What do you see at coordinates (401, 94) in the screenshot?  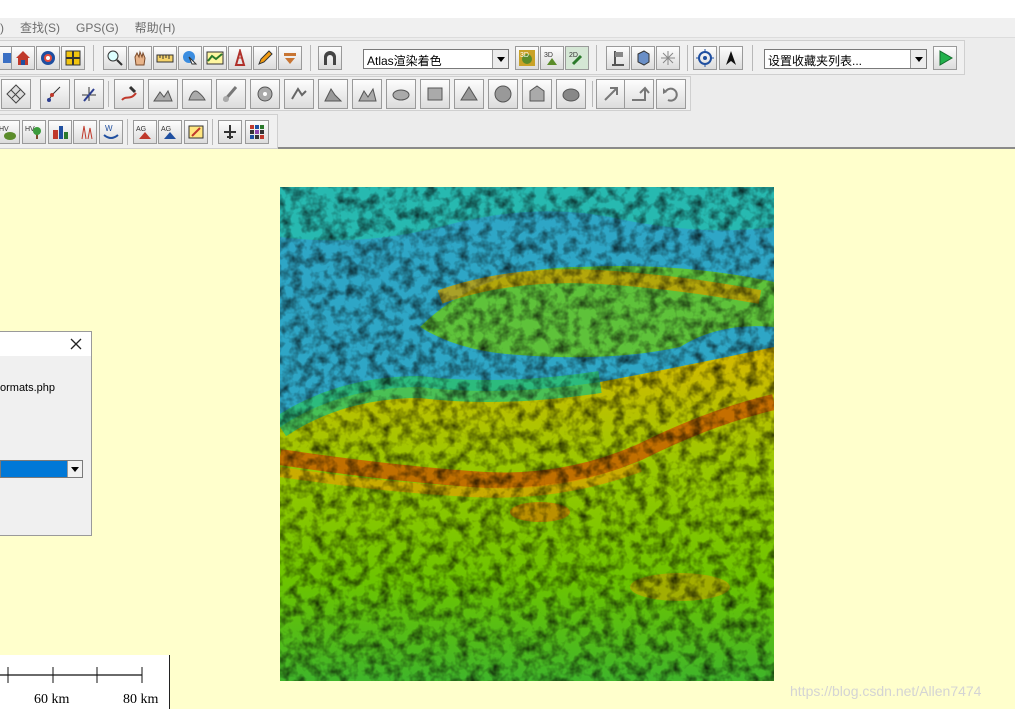 I see `terrain-tool-8-button` at bounding box center [401, 94].